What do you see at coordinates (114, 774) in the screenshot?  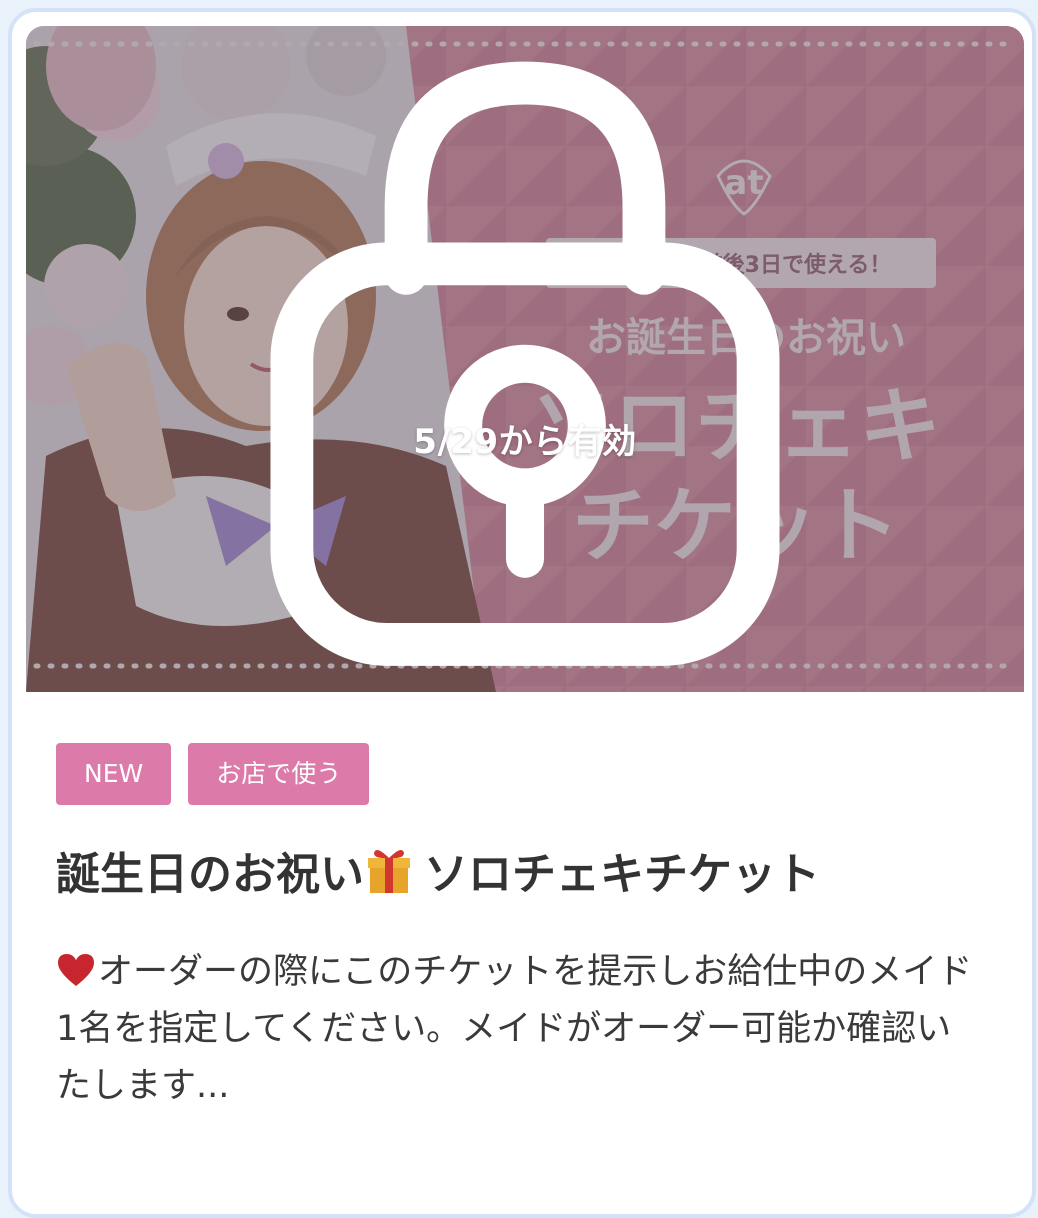 I see `tag-new: NEW` at bounding box center [114, 774].